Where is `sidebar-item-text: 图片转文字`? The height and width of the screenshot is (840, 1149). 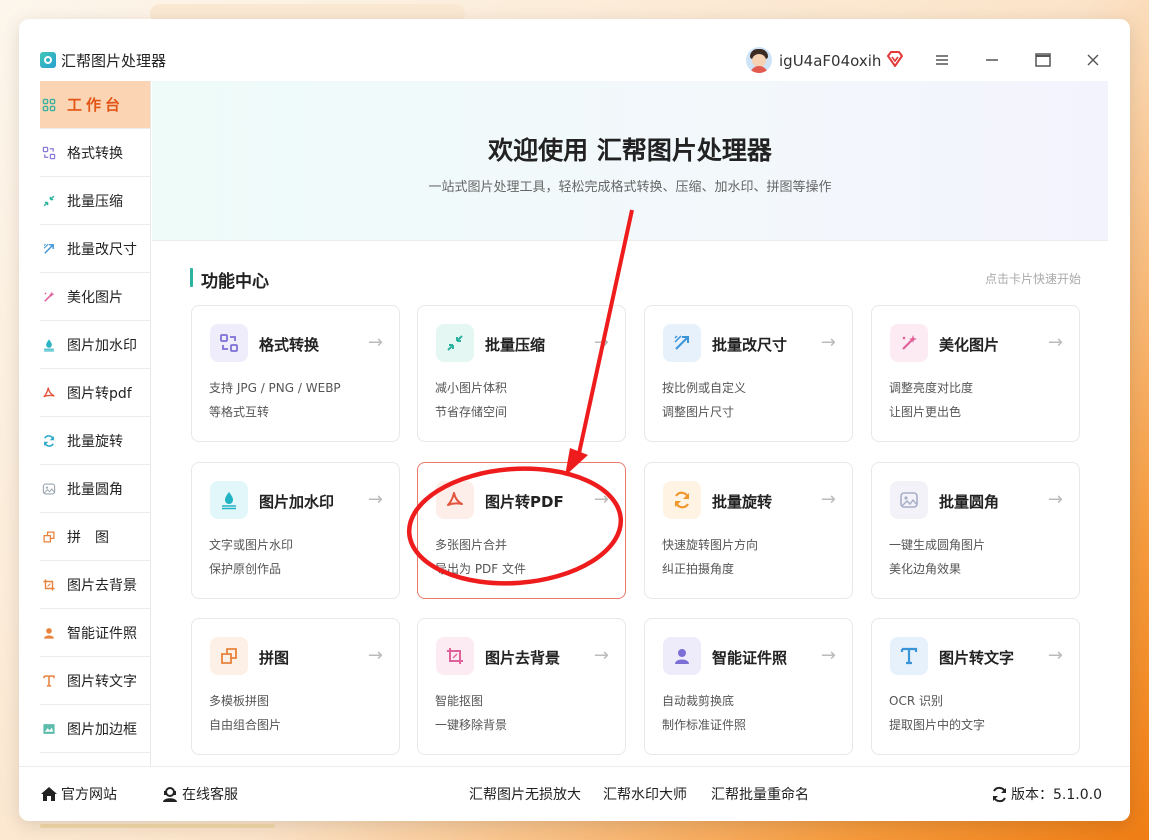 sidebar-item-text: 图片转文字 is located at coordinates (95, 681).